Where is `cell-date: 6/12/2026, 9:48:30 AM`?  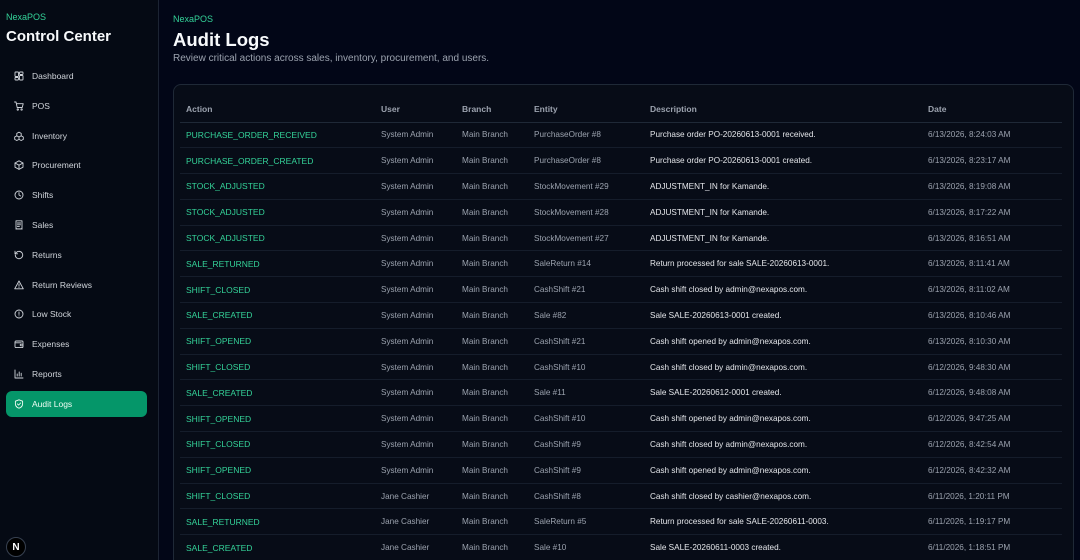 cell-date: 6/12/2026, 9:48:30 AM is located at coordinates (992, 367).